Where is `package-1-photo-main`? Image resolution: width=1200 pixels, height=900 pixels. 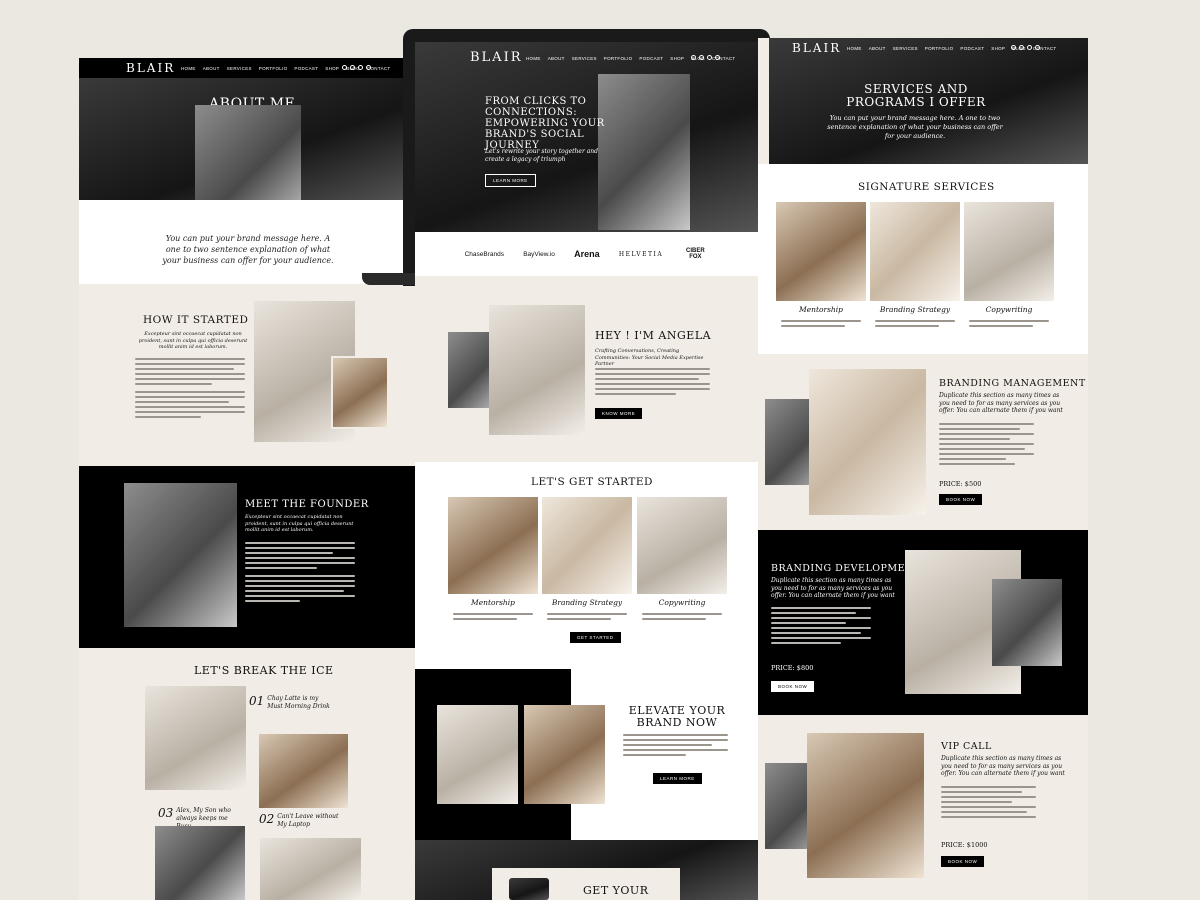 package-1-photo-main is located at coordinates (867, 442).